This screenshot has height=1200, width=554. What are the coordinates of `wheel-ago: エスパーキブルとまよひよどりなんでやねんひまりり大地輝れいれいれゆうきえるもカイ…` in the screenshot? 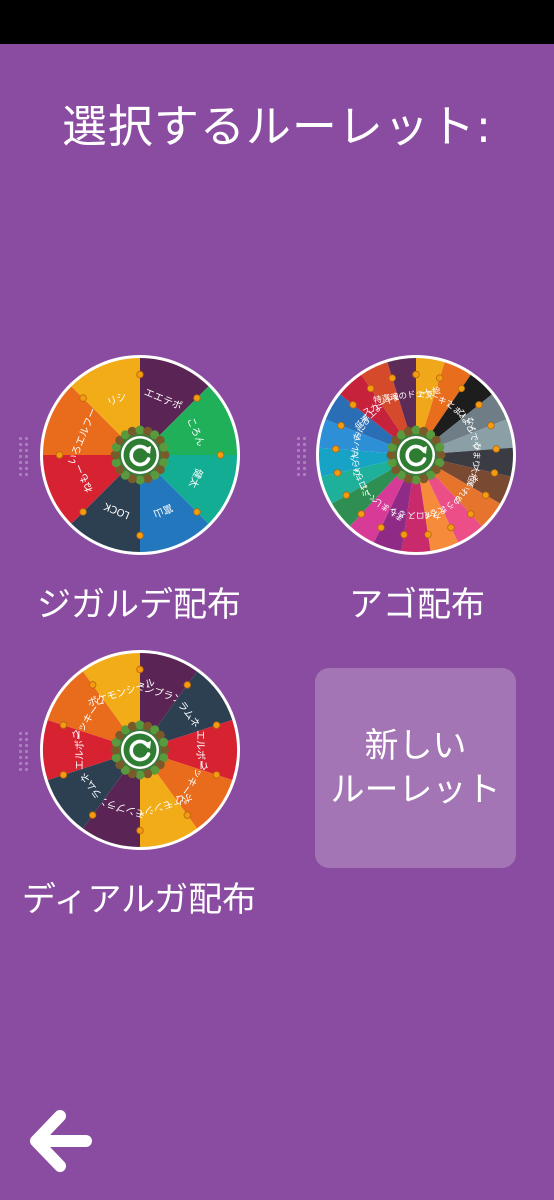 It's located at (416, 455).